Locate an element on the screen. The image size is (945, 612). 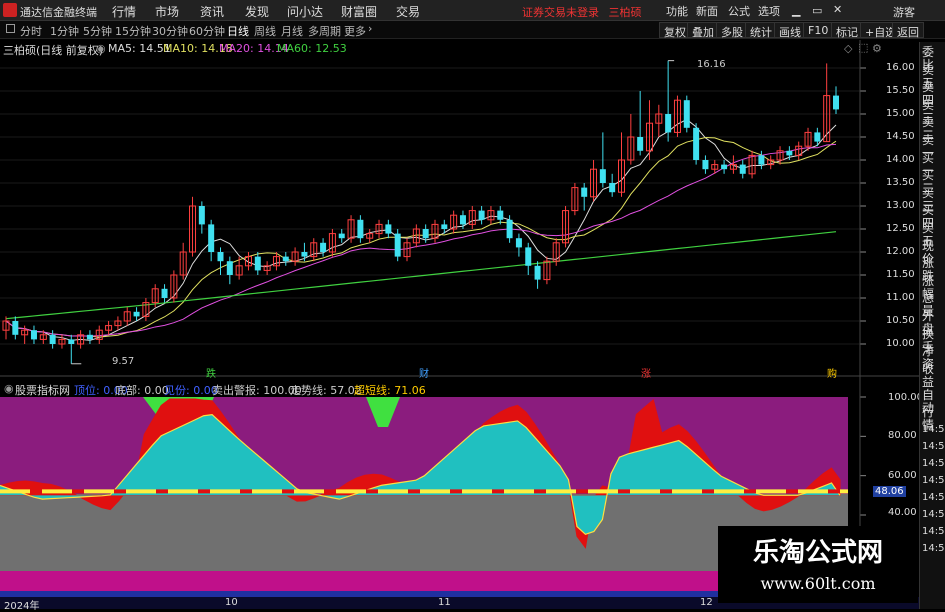
field-dibu: 底部: 0.00 is located at coordinates (142, 390).